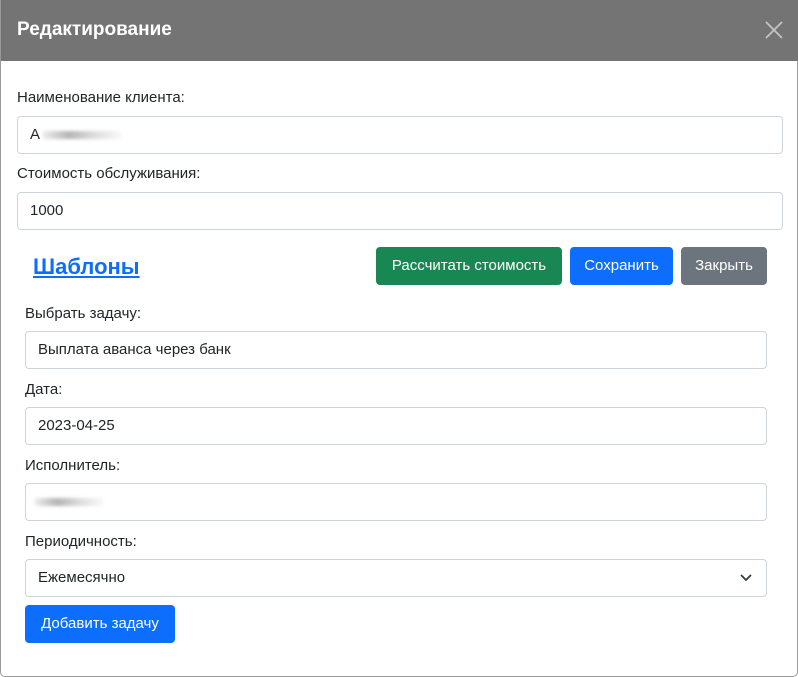  Describe the element at coordinates (109, 173) in the screenshot. I see `service-cost-label: Стоимость обслуживания:` at that location.